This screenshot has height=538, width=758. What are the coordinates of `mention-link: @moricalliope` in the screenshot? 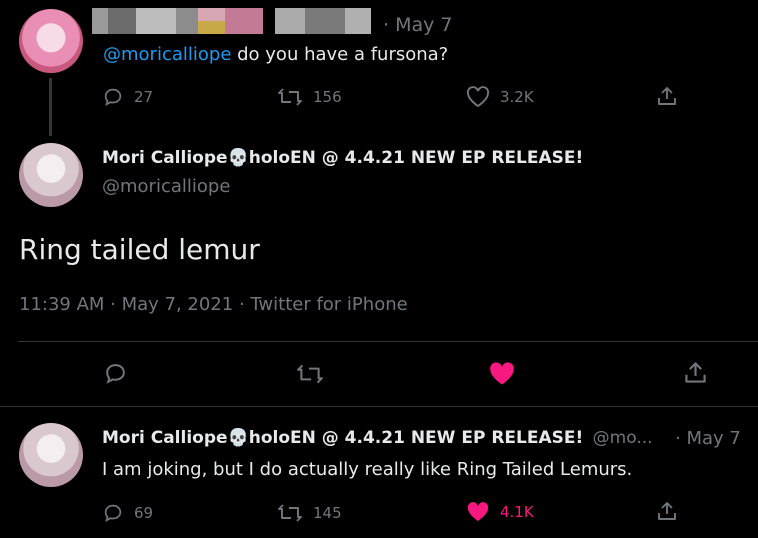 It's located at (167, 54).